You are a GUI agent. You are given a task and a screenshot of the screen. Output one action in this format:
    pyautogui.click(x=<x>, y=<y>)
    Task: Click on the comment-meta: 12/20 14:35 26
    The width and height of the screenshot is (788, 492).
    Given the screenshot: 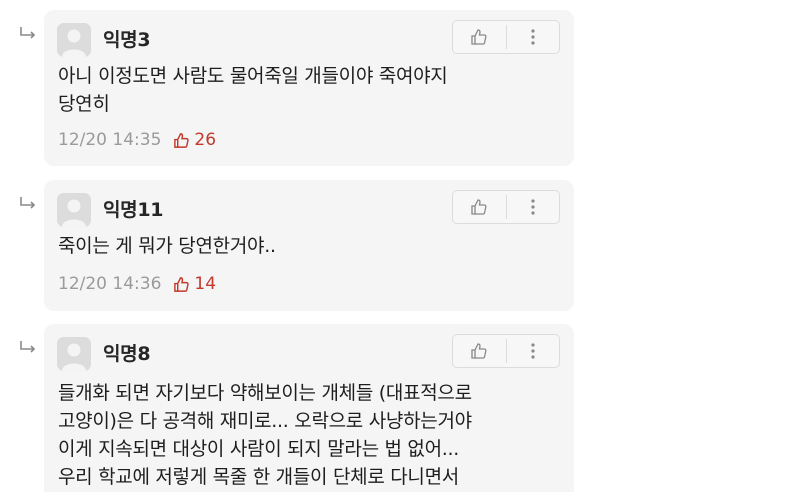 What is the action you would take?
    pyautogui.click(x=137, y=140)
    